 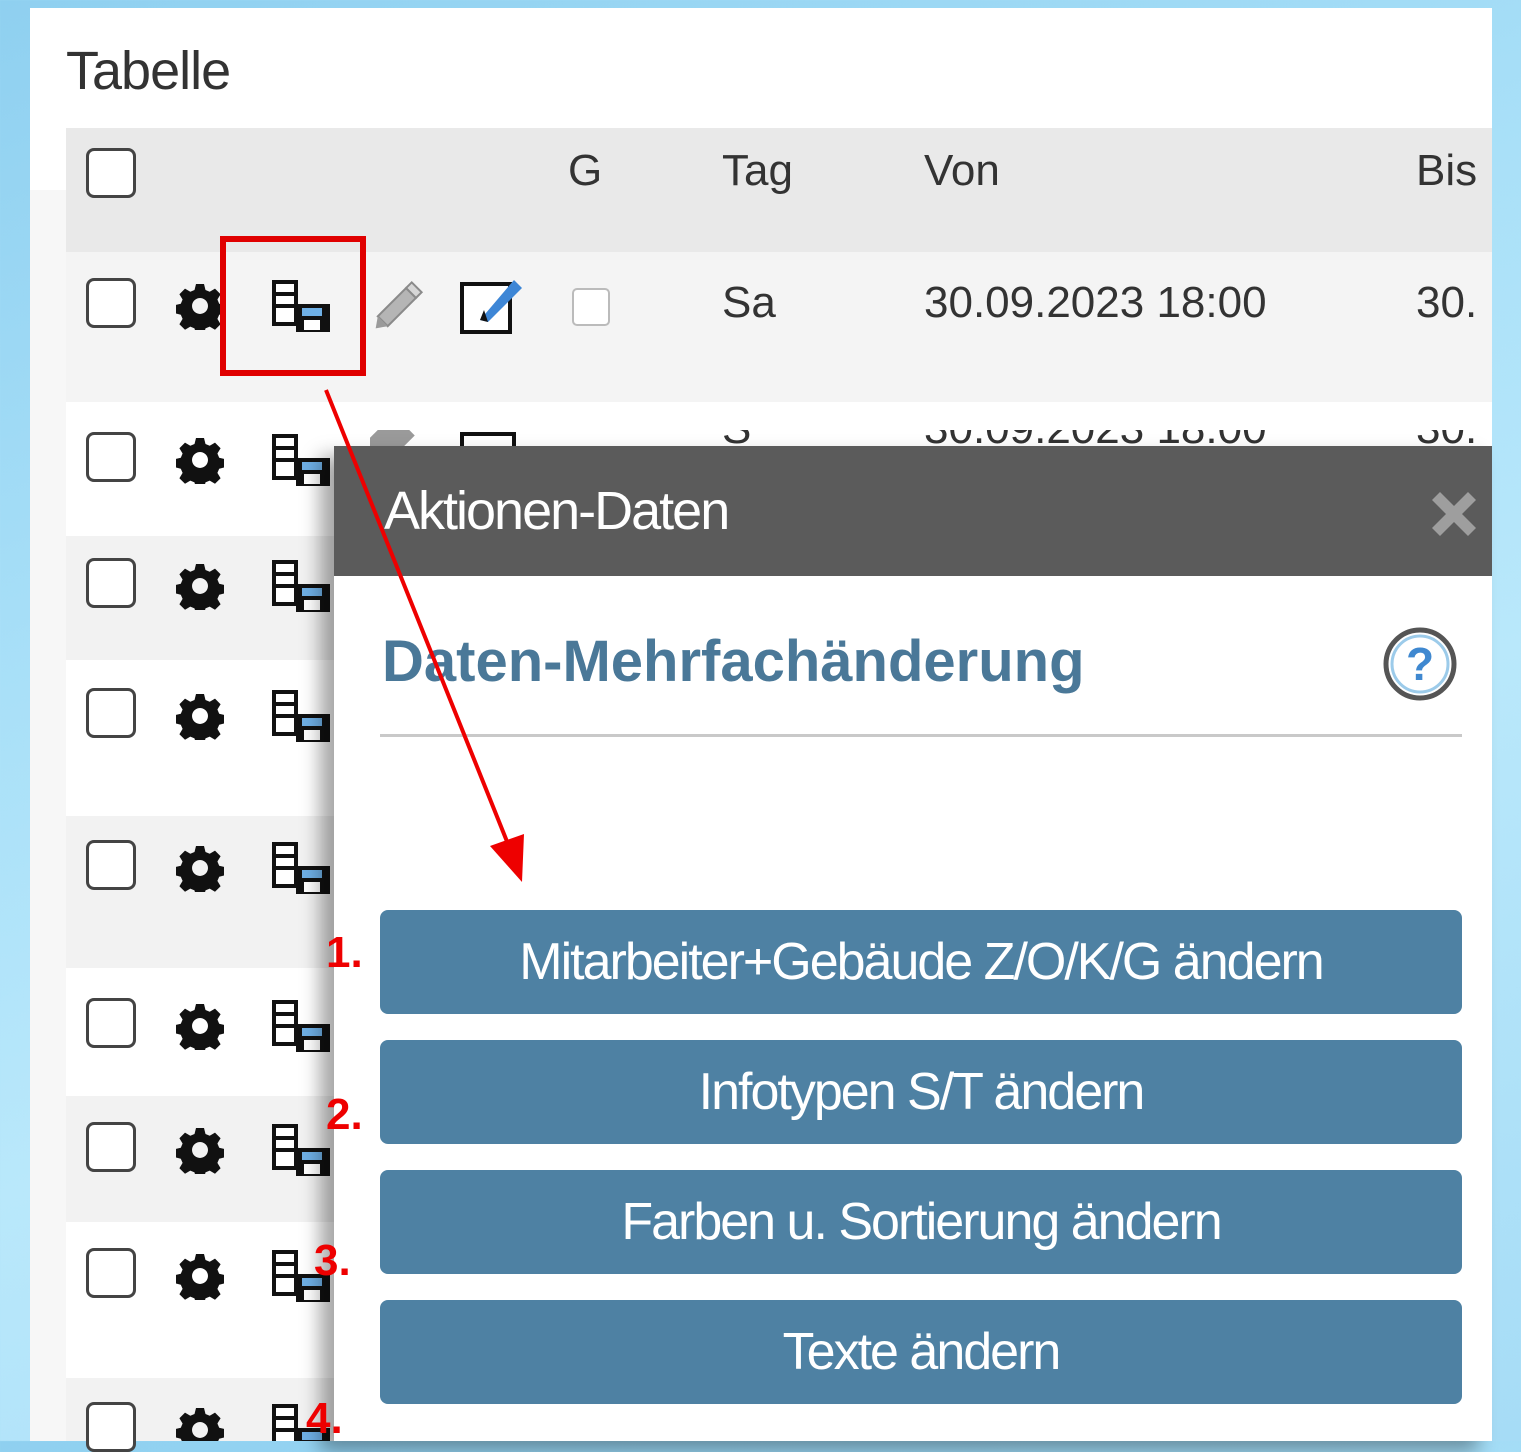 What do you see at coordinates (332, 1260) in the screenshot?
I see `step-number-3: 3.` at bounding box center [332, 1260].